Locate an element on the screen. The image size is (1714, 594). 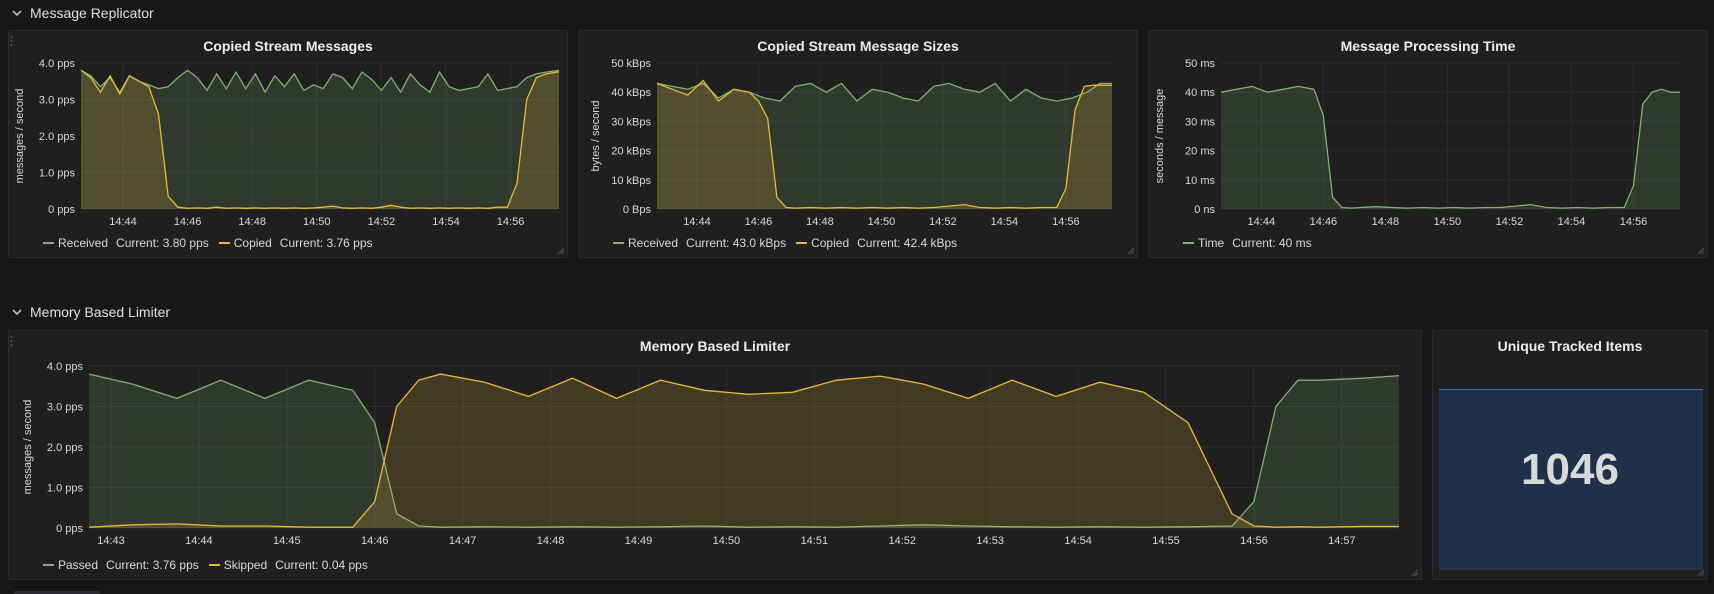
legend-item-skipped: Skipped Current: 0.04 pps is located at coordinates (288, 565).